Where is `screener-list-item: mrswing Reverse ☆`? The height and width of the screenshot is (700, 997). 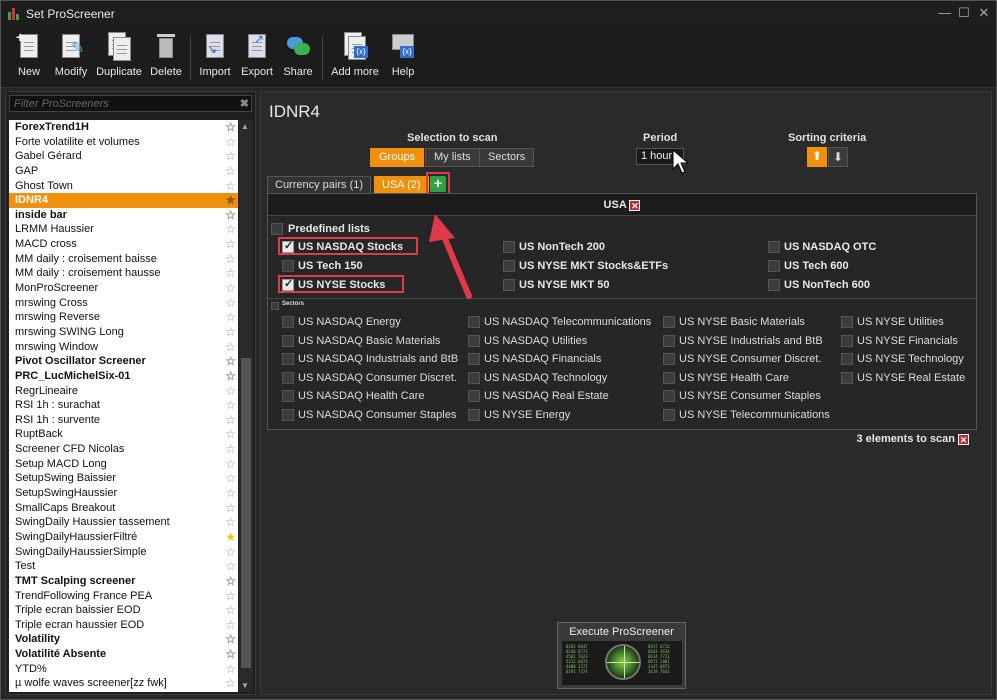
screener-list-item: mrswing Reverse ☆ is located at coordinates (123, 317).